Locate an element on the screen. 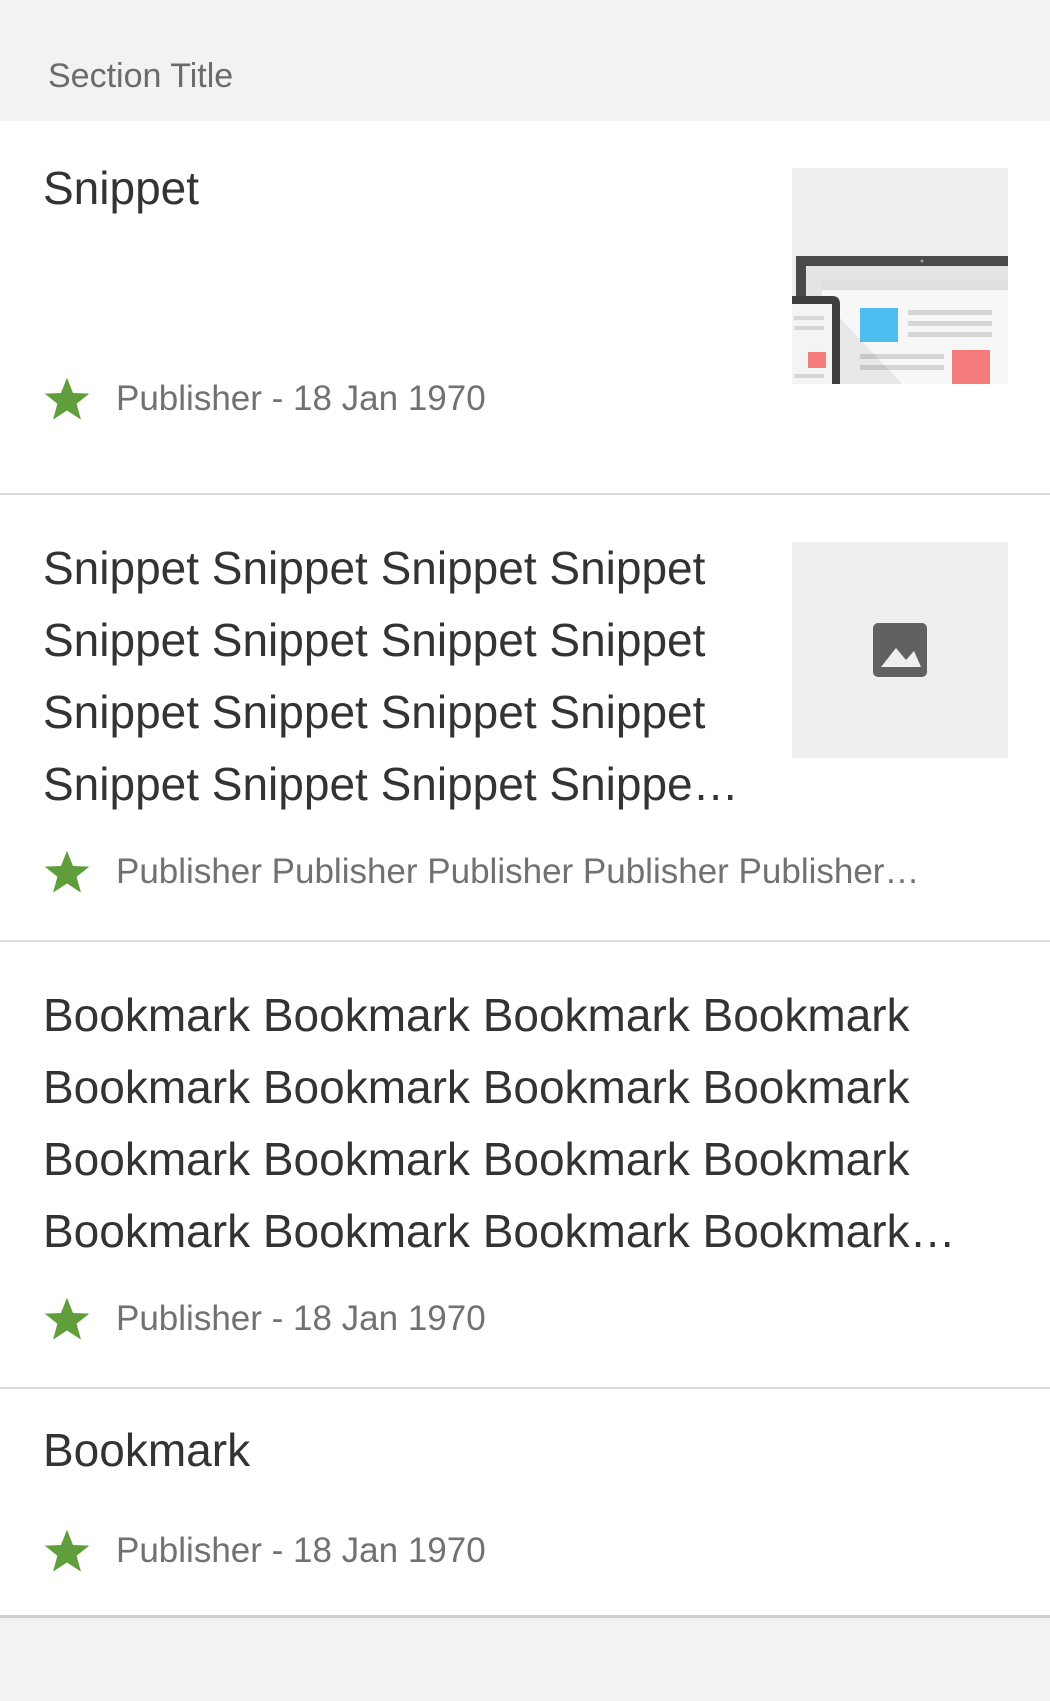 The width and height of the screenshot is (1050, 1701). article-illustration-thumbnail is located at coordinates (900, 276).